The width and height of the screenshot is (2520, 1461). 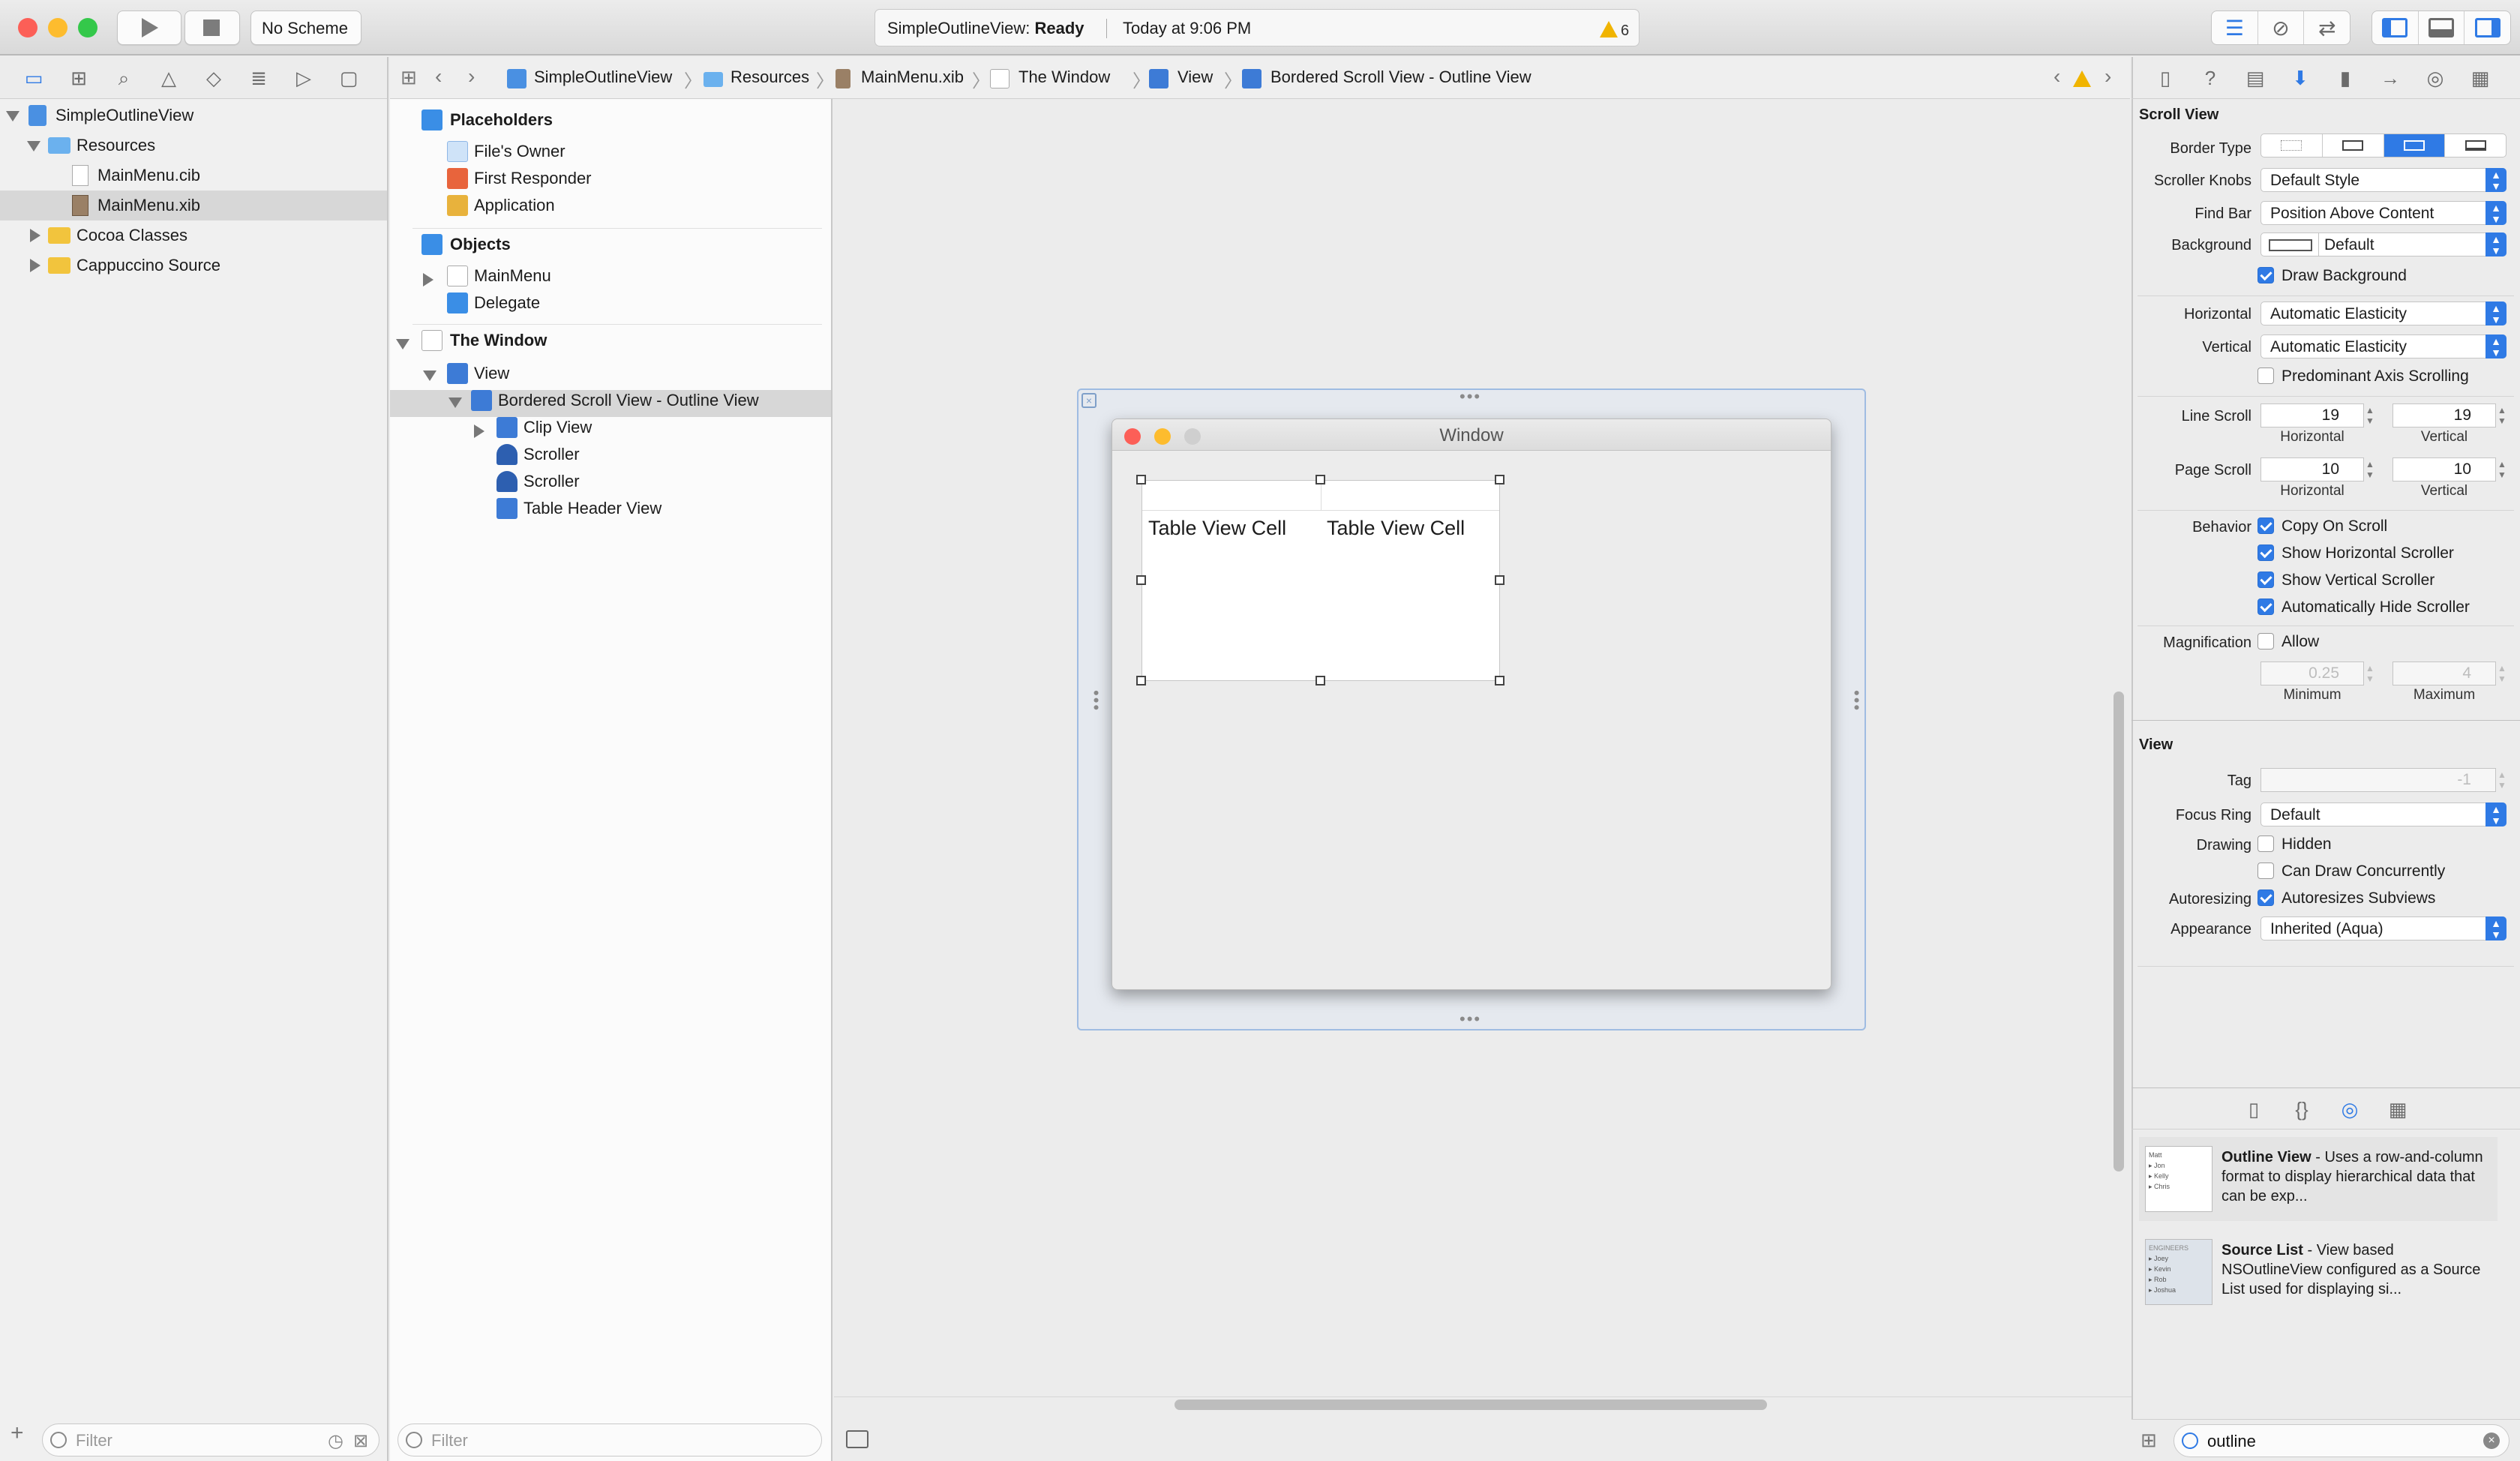 I want to click on outline-first-responder: First Responder, so click(x=533, y=178).